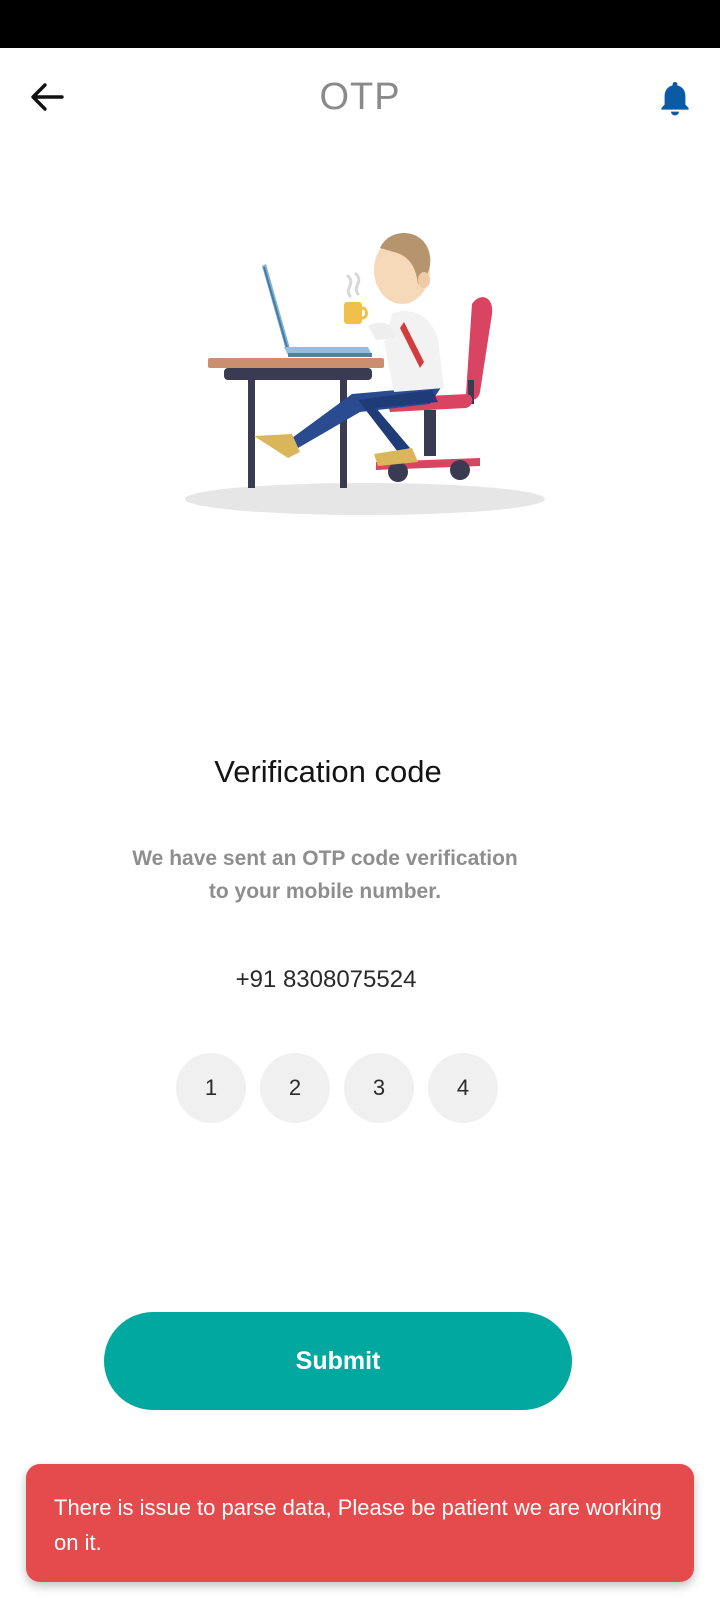  I want to click on back-button, so click(49, 97).